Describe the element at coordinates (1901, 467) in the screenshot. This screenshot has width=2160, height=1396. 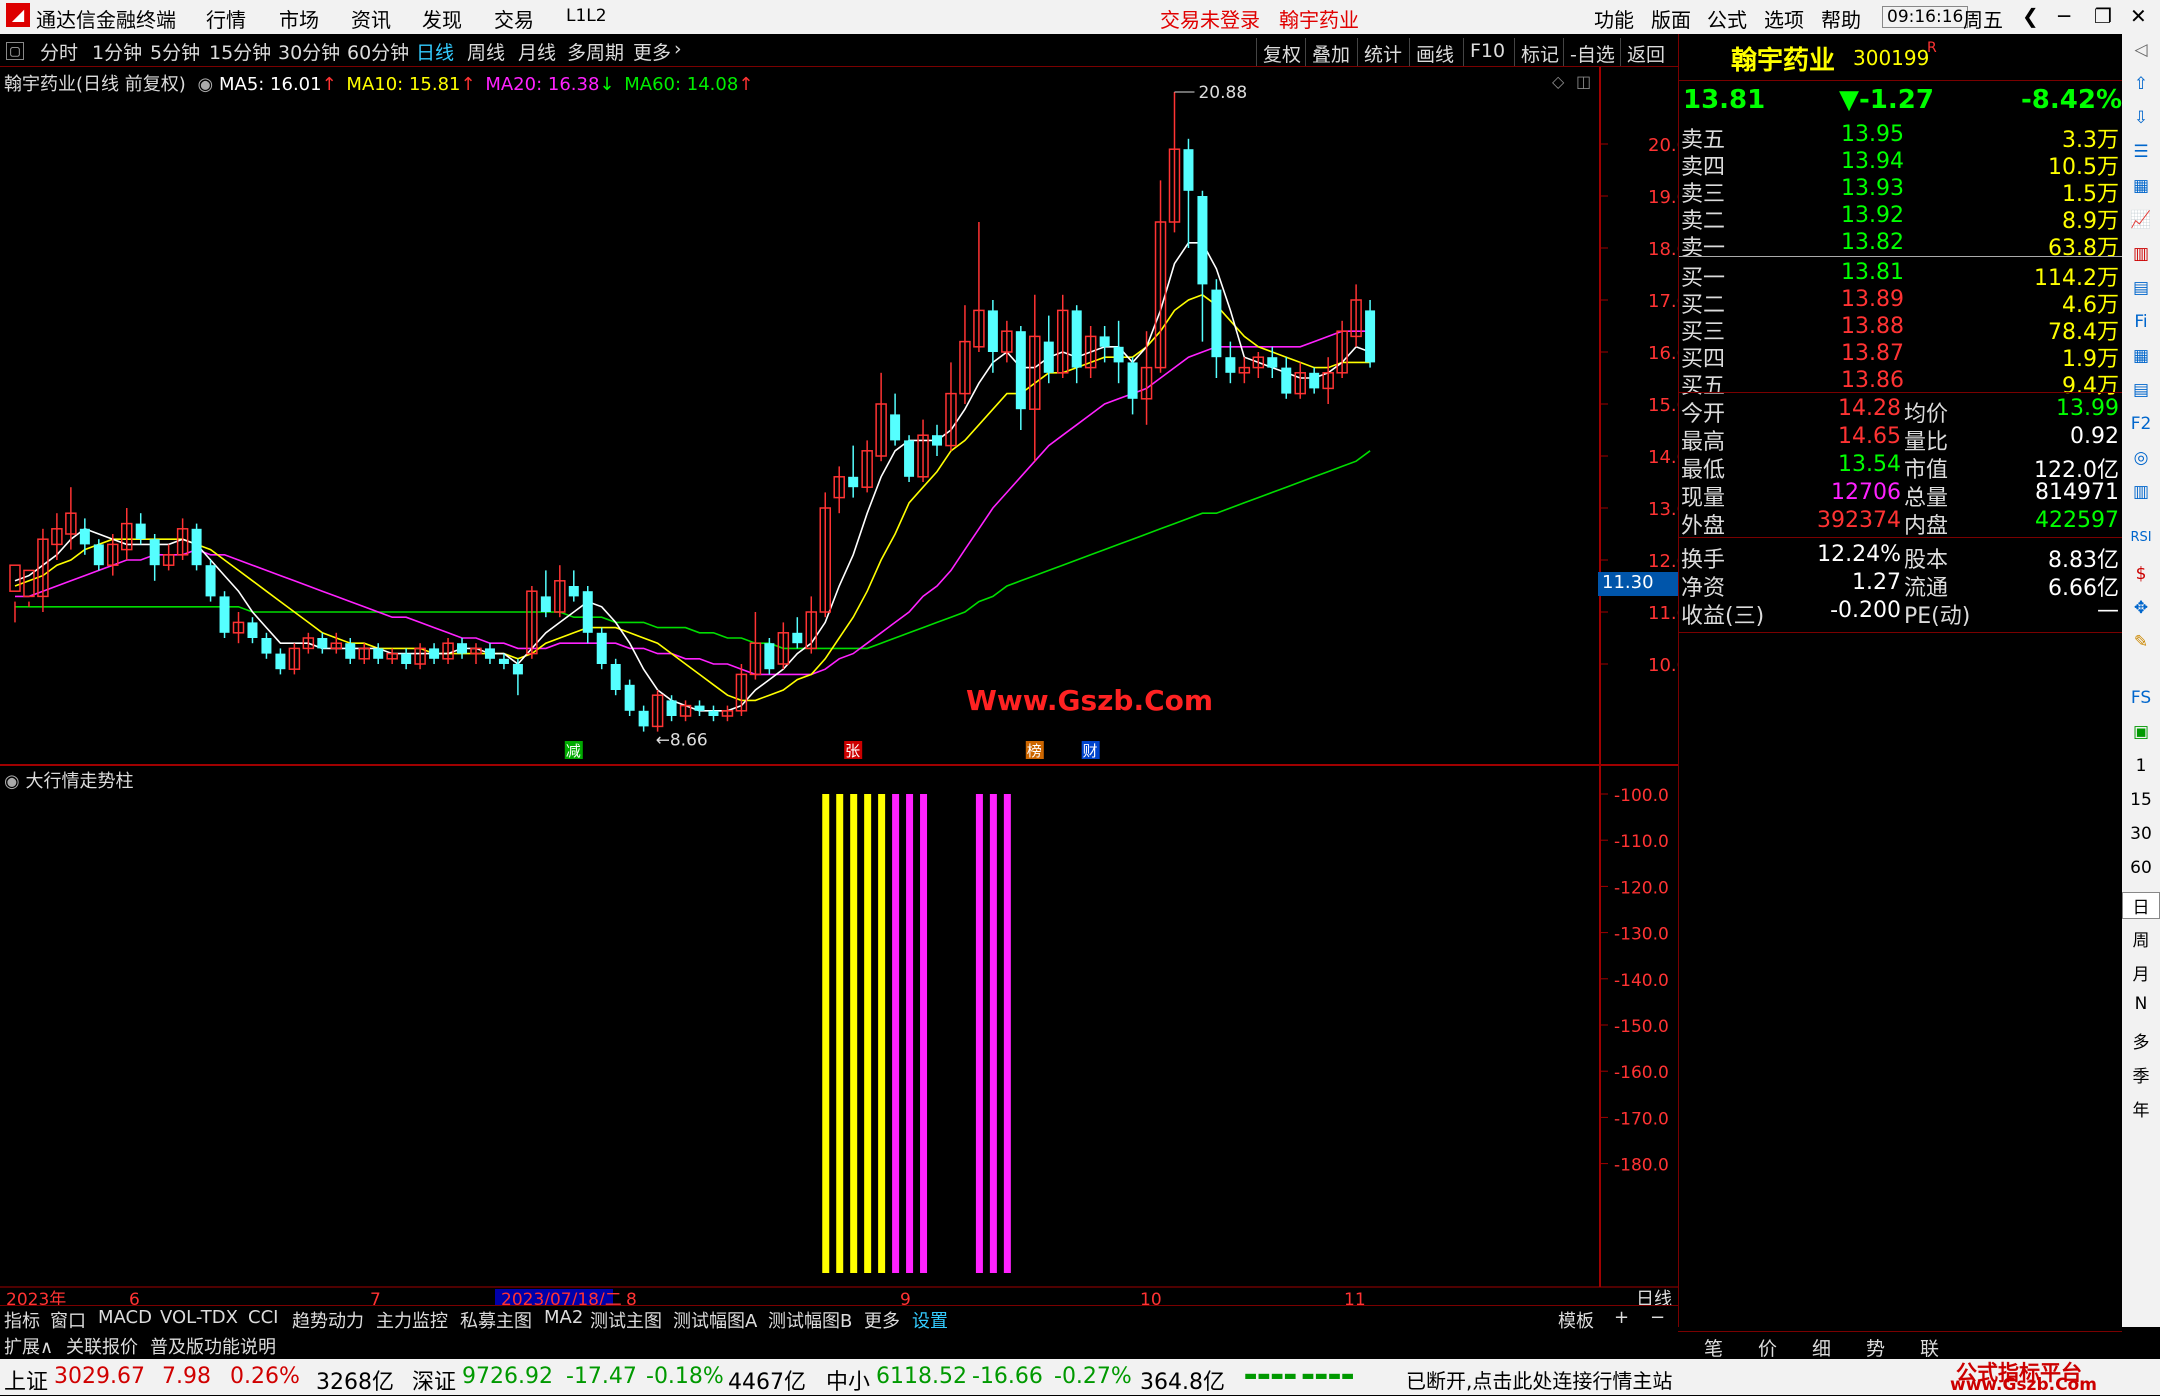
I see `stat-row: 最低 13.54 市值 122.0亿` at that location.